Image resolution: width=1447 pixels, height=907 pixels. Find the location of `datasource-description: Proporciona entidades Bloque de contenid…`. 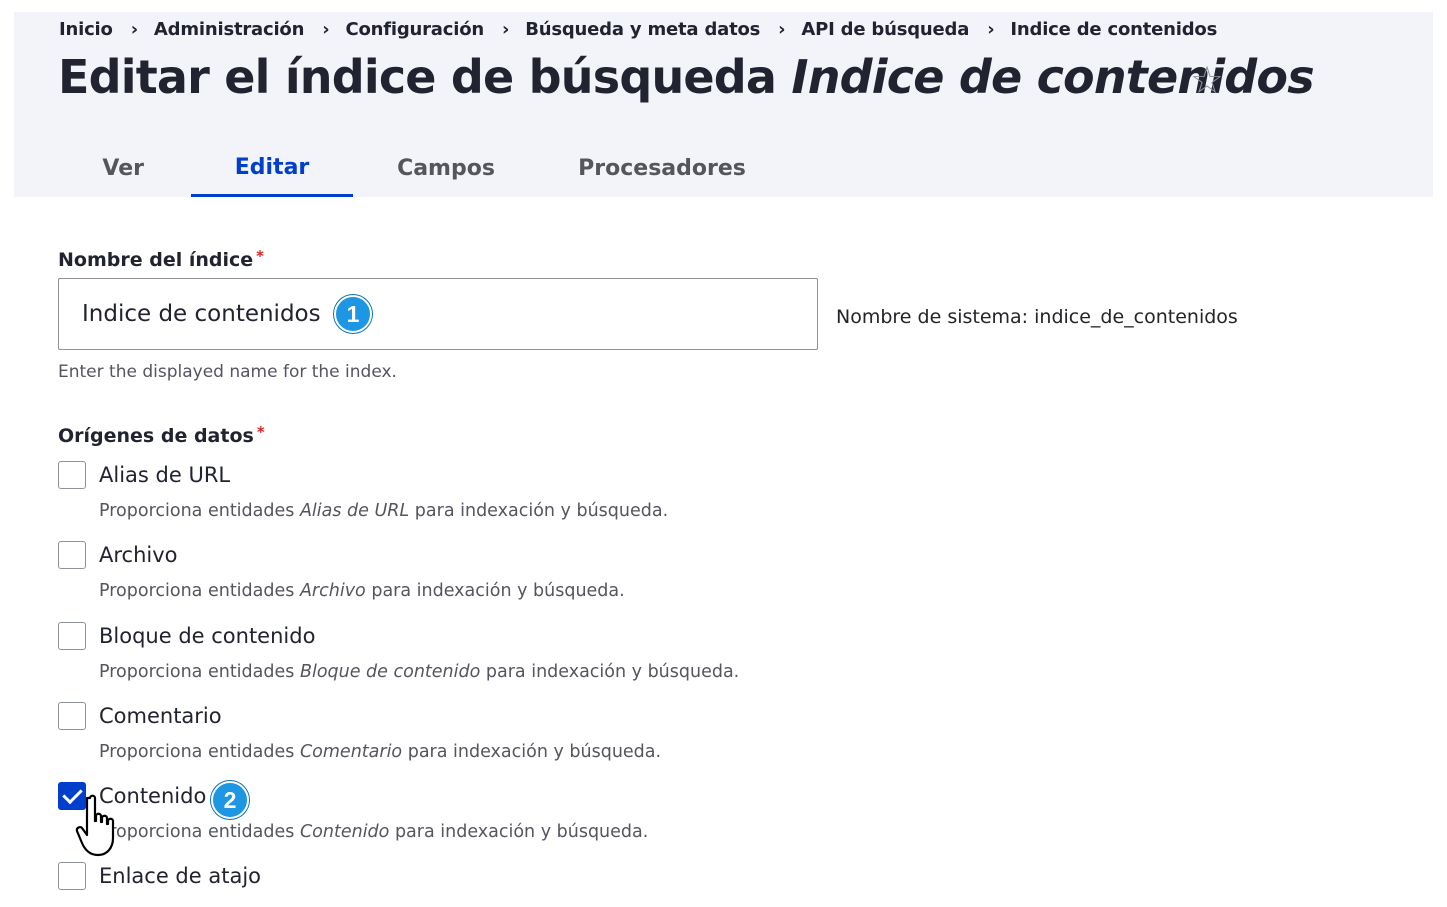

datasource-description: Proporciona entidades Bloque de contenid… is located at coordinates (419, 672).